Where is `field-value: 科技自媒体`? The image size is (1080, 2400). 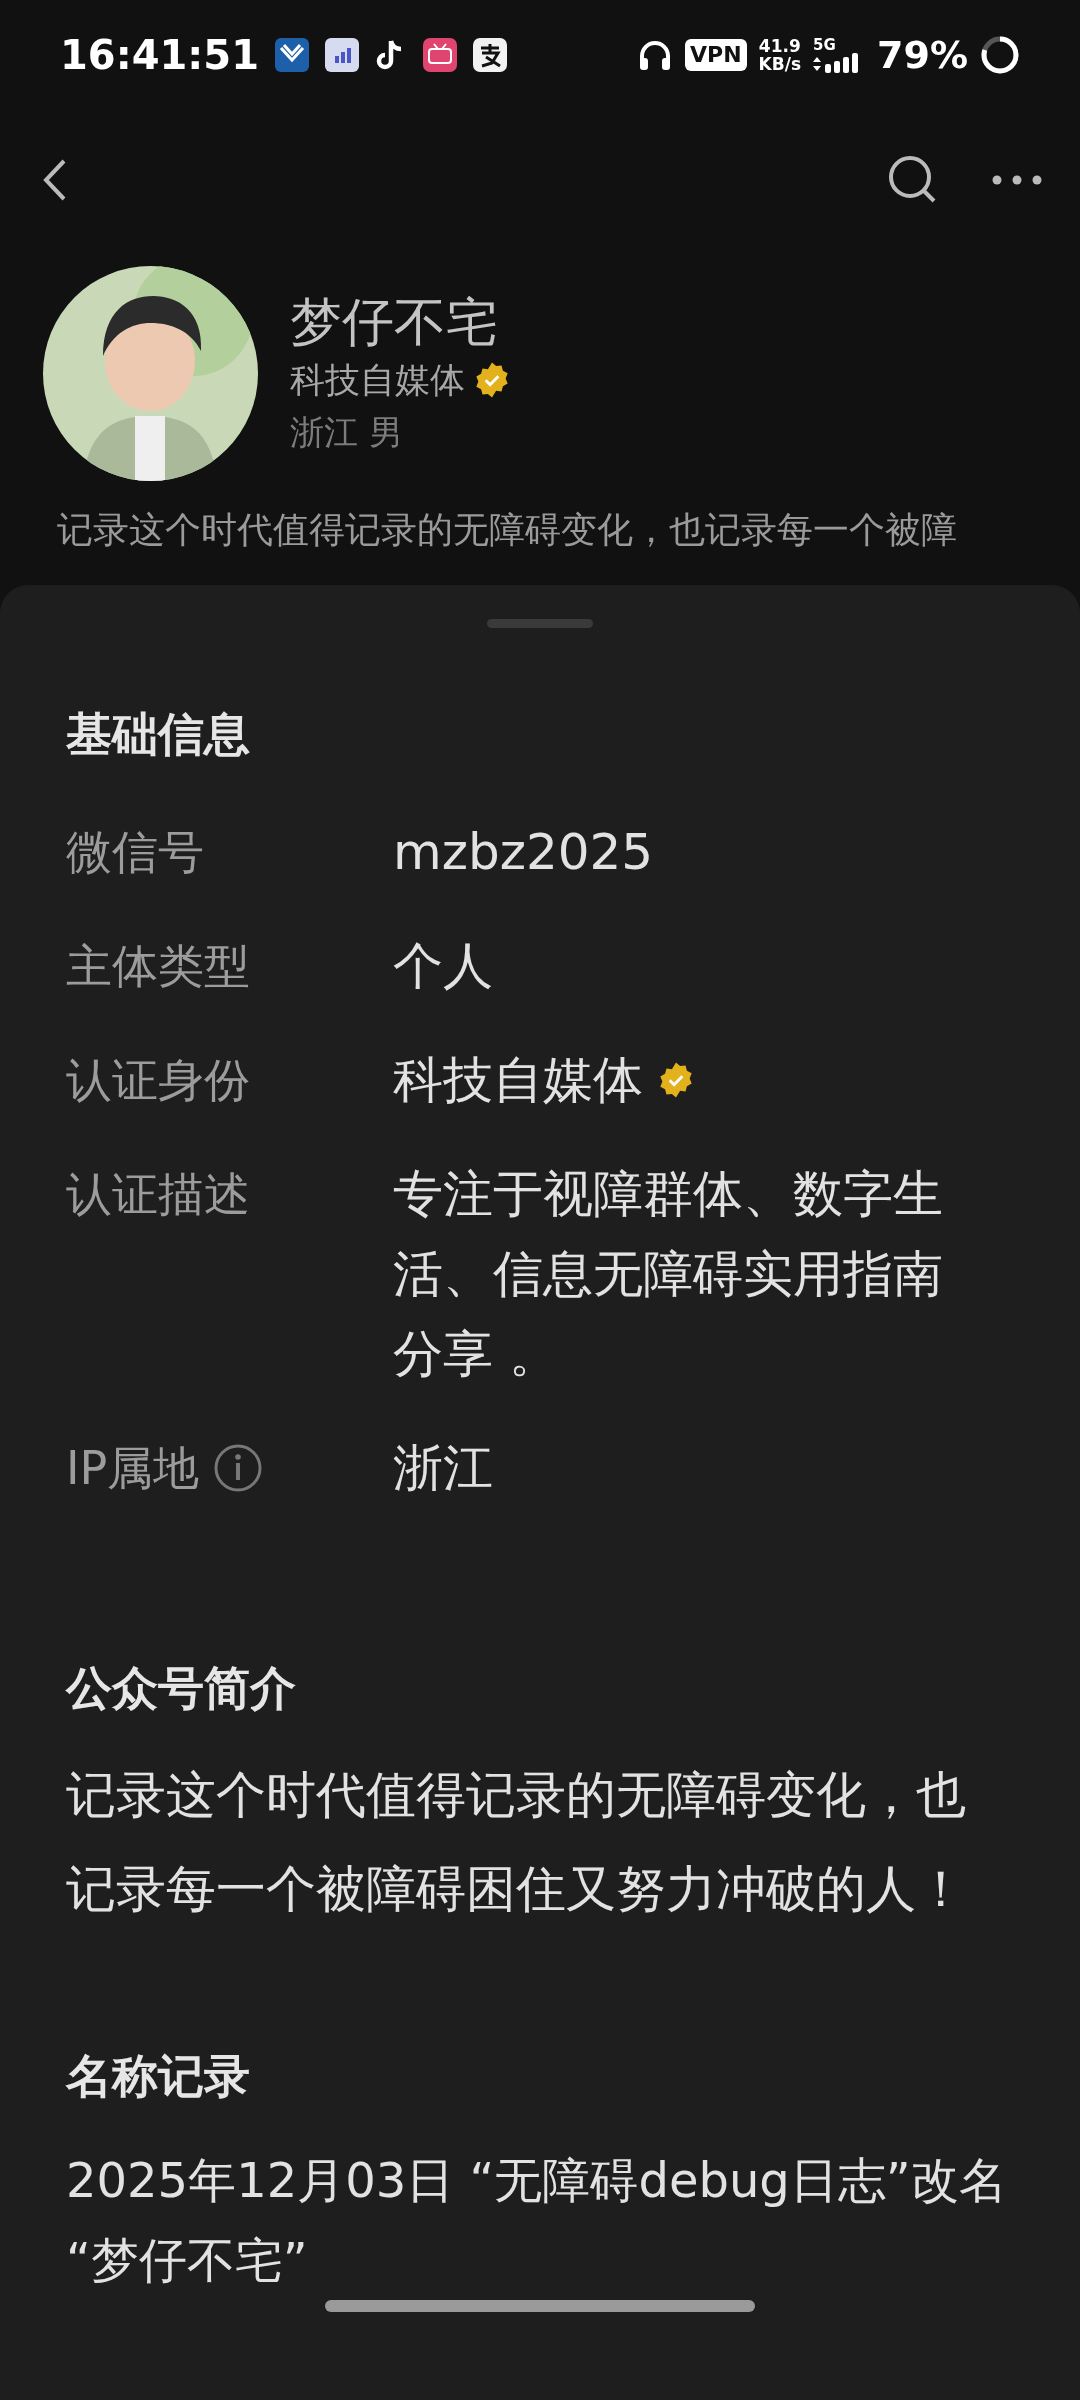 field-value: 科技自媒体 is located at coordinates (518, 1080).